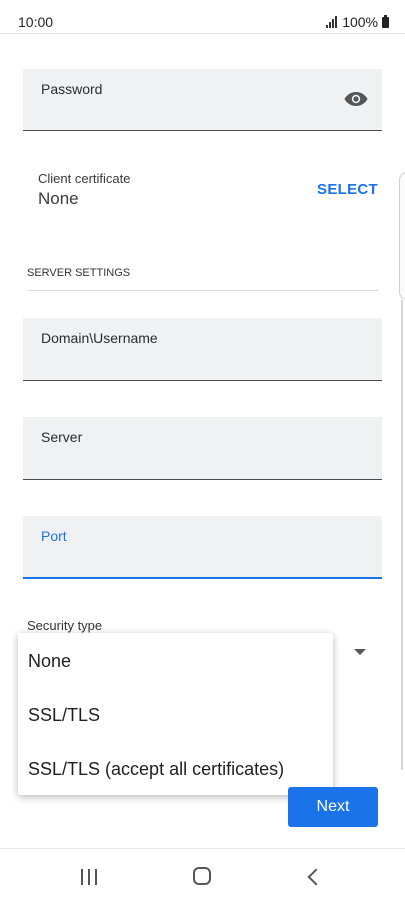  Describe the element at coordinates (49, 661) in the screenshot. I see `menu-option-none: None` at that location.